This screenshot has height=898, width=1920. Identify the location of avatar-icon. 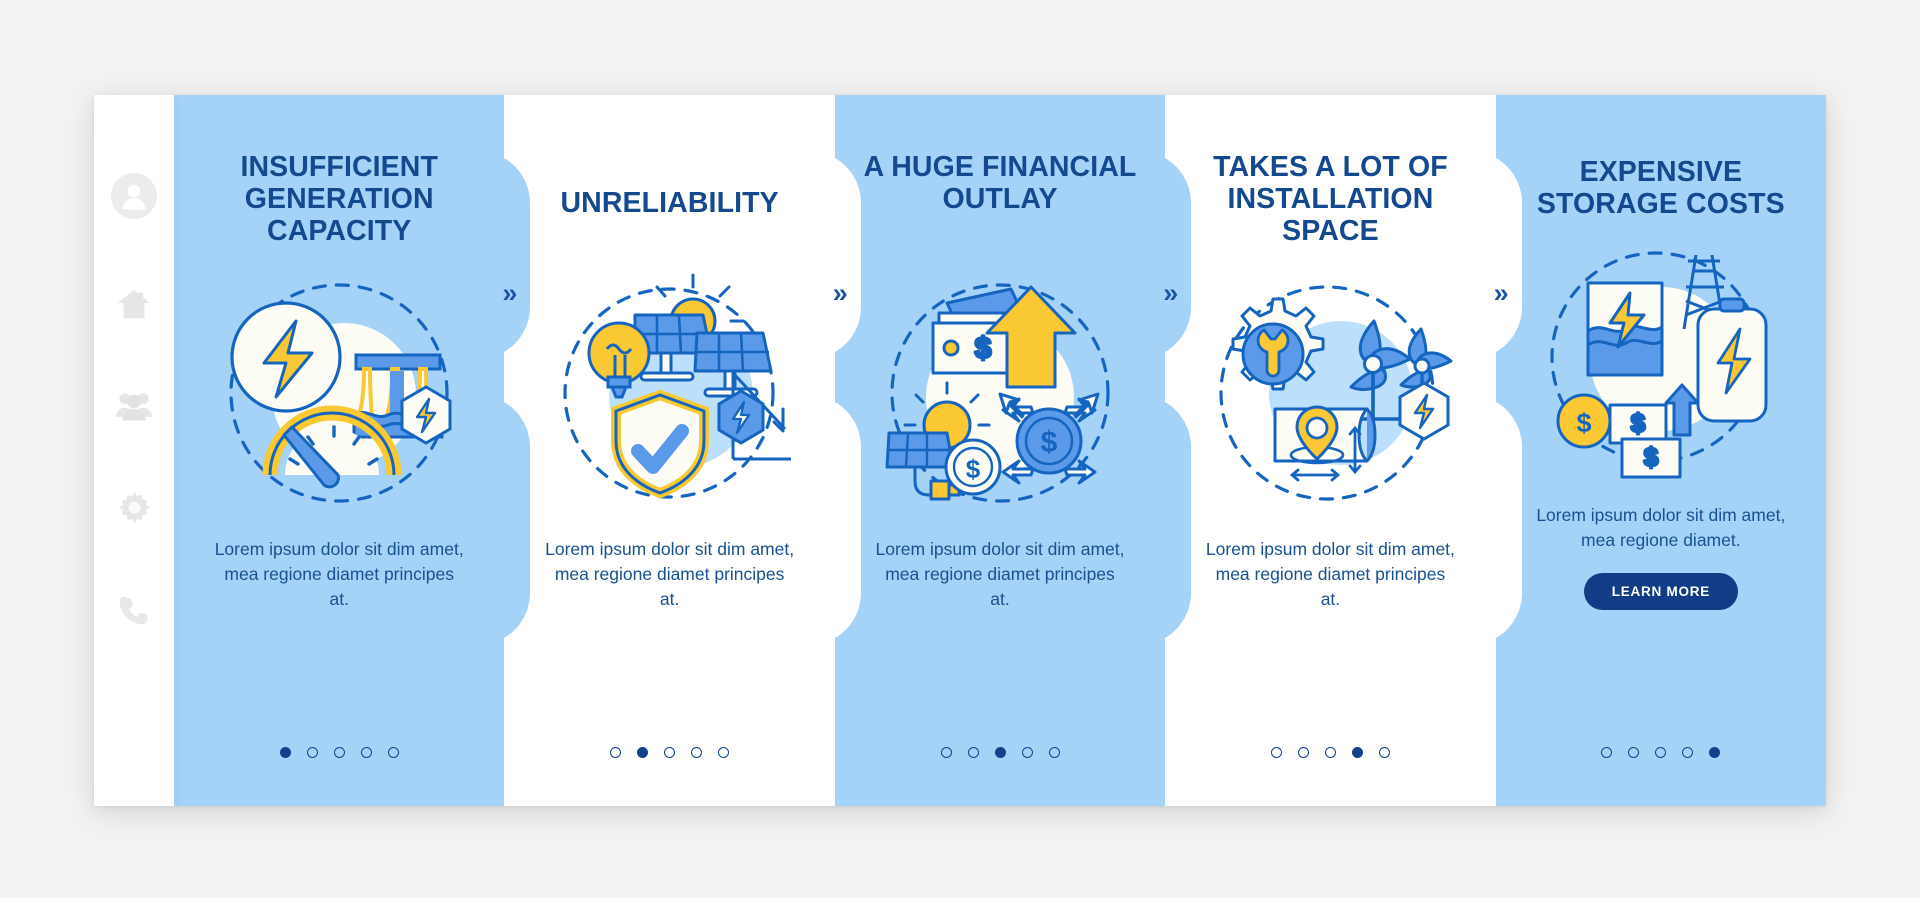
(134, 196).